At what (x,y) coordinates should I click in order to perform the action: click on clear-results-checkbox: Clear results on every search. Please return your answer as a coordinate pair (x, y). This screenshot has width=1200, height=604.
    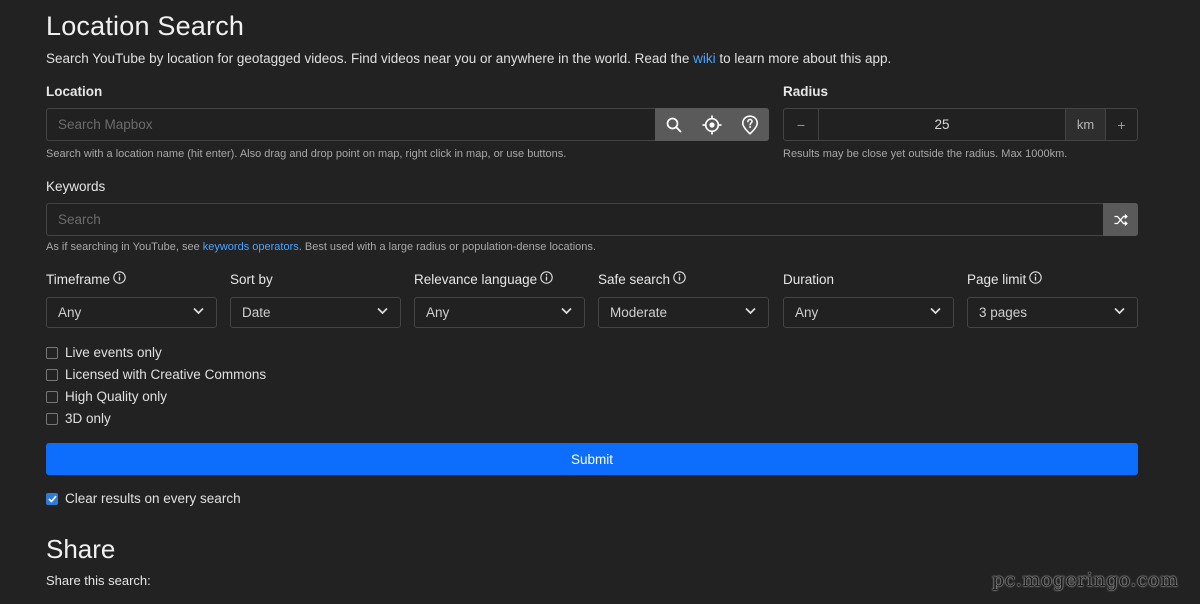
    Looking at the image, I should click on (143, 498).